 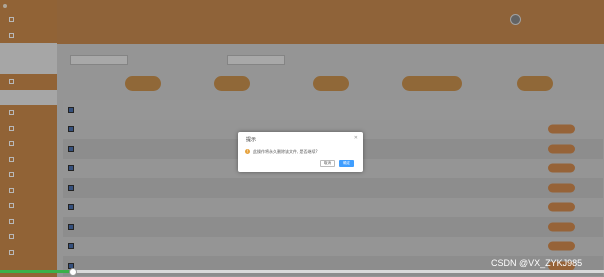 What do you see at coordinates (327, 163) in the screenshot?
I see `cancel-button: 取消` at bounding box center [327, 163].